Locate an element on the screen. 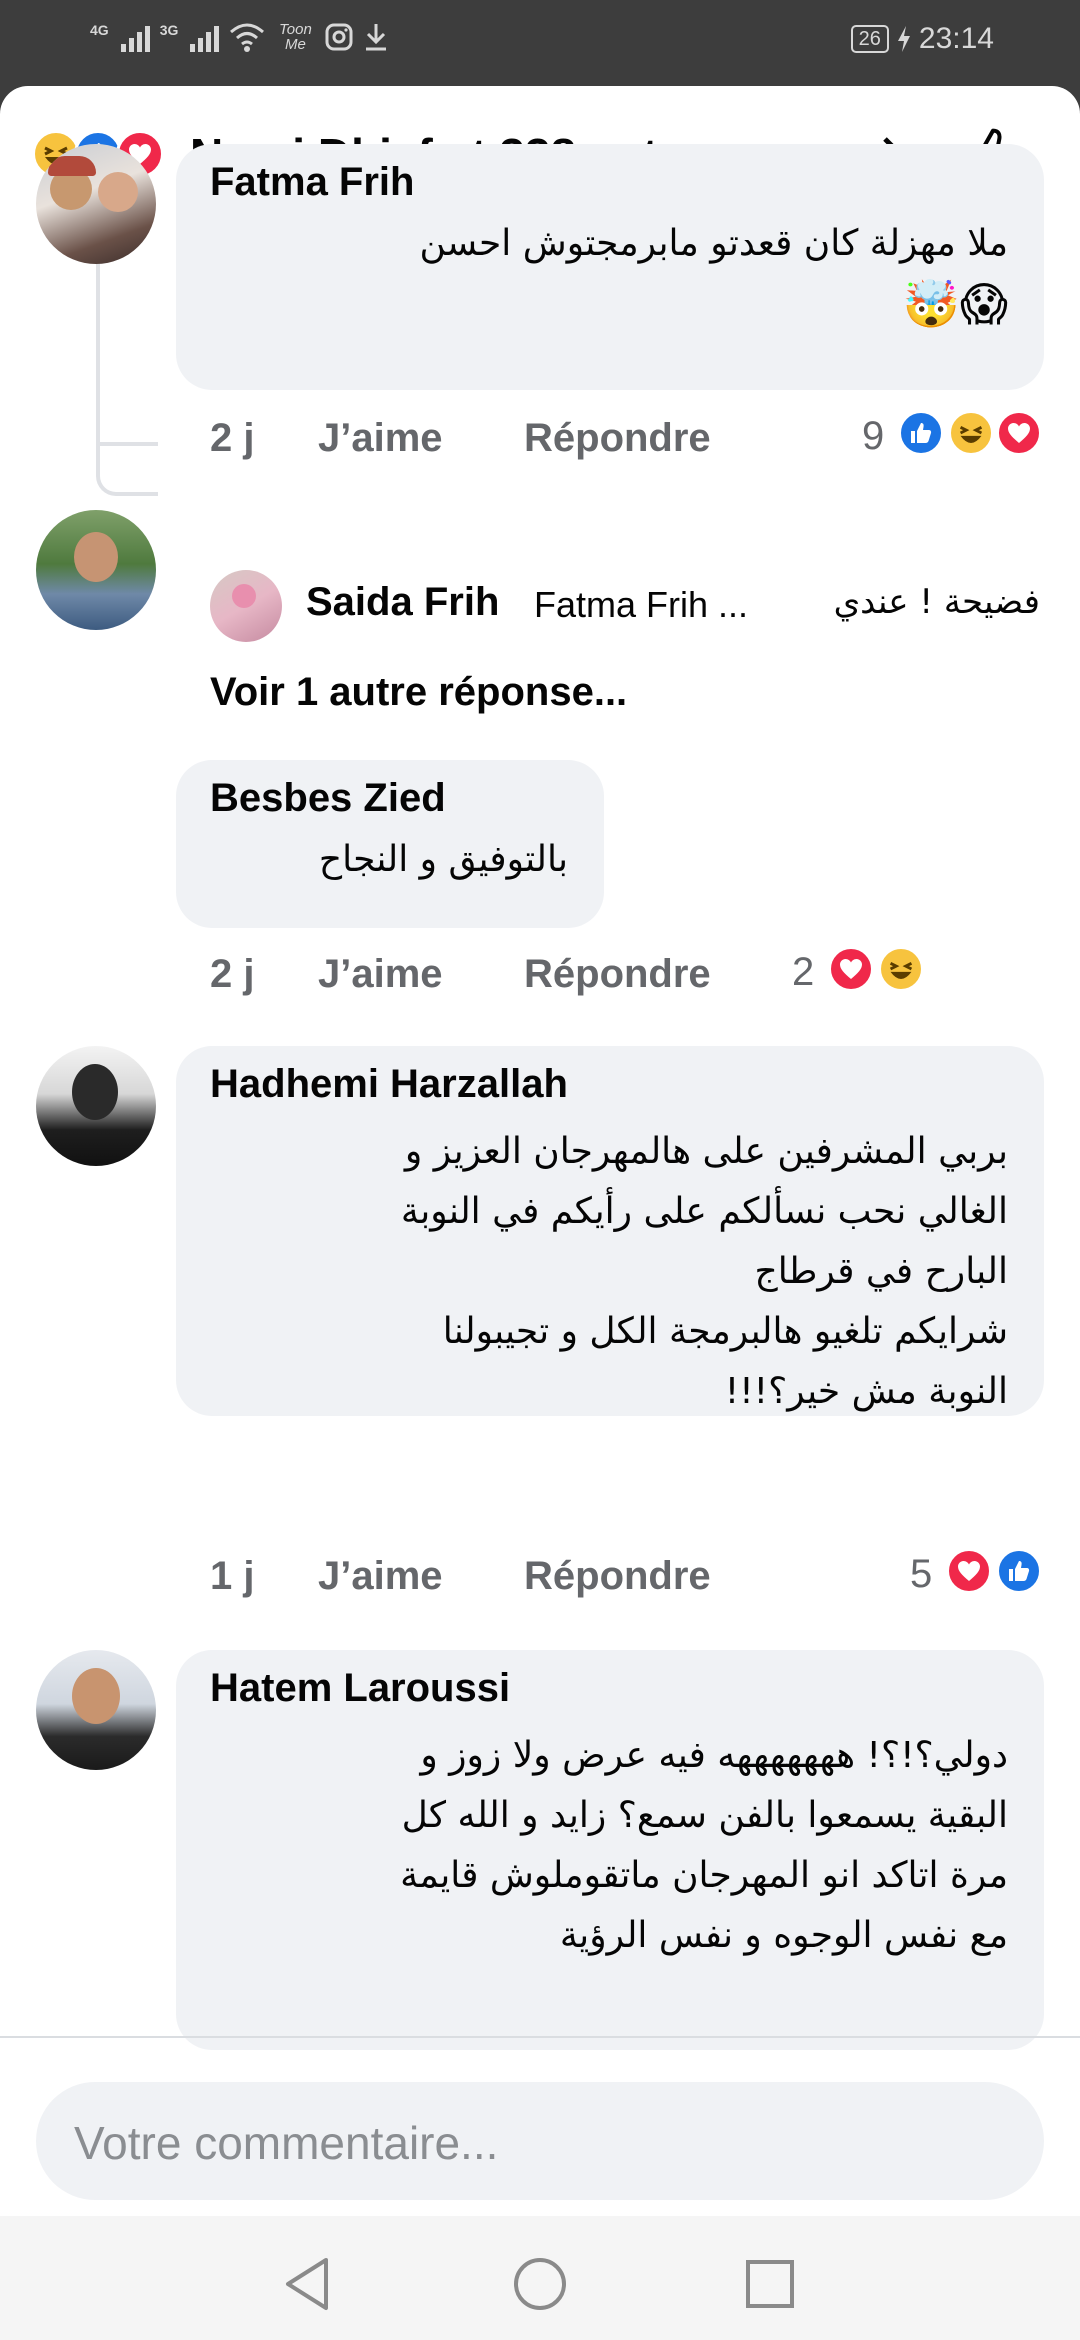 This screenshot has width=1080, height=2340. home-icon is located at coordinates (540, 2284).